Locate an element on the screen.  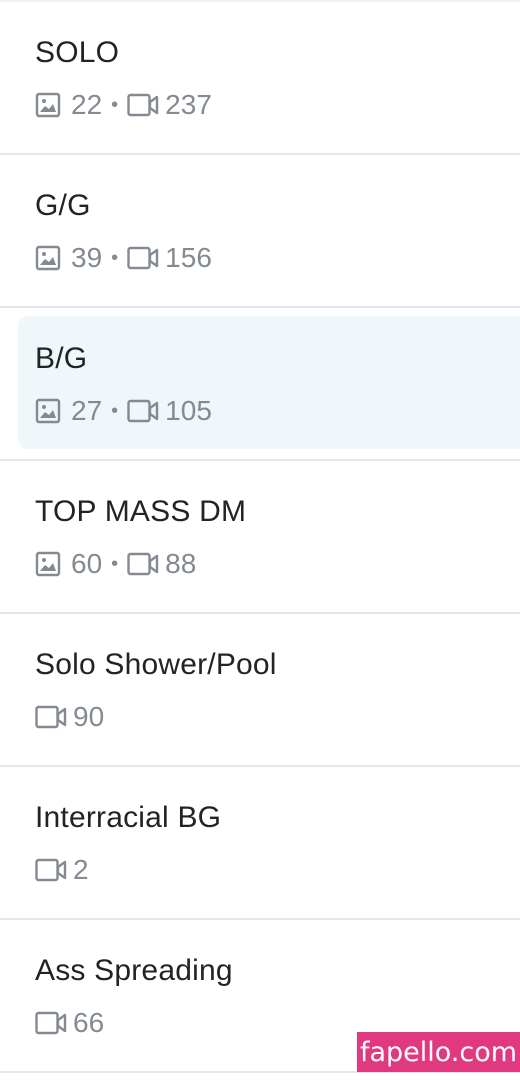
list-item-counts: 2 is located at coordinates (62, 870).